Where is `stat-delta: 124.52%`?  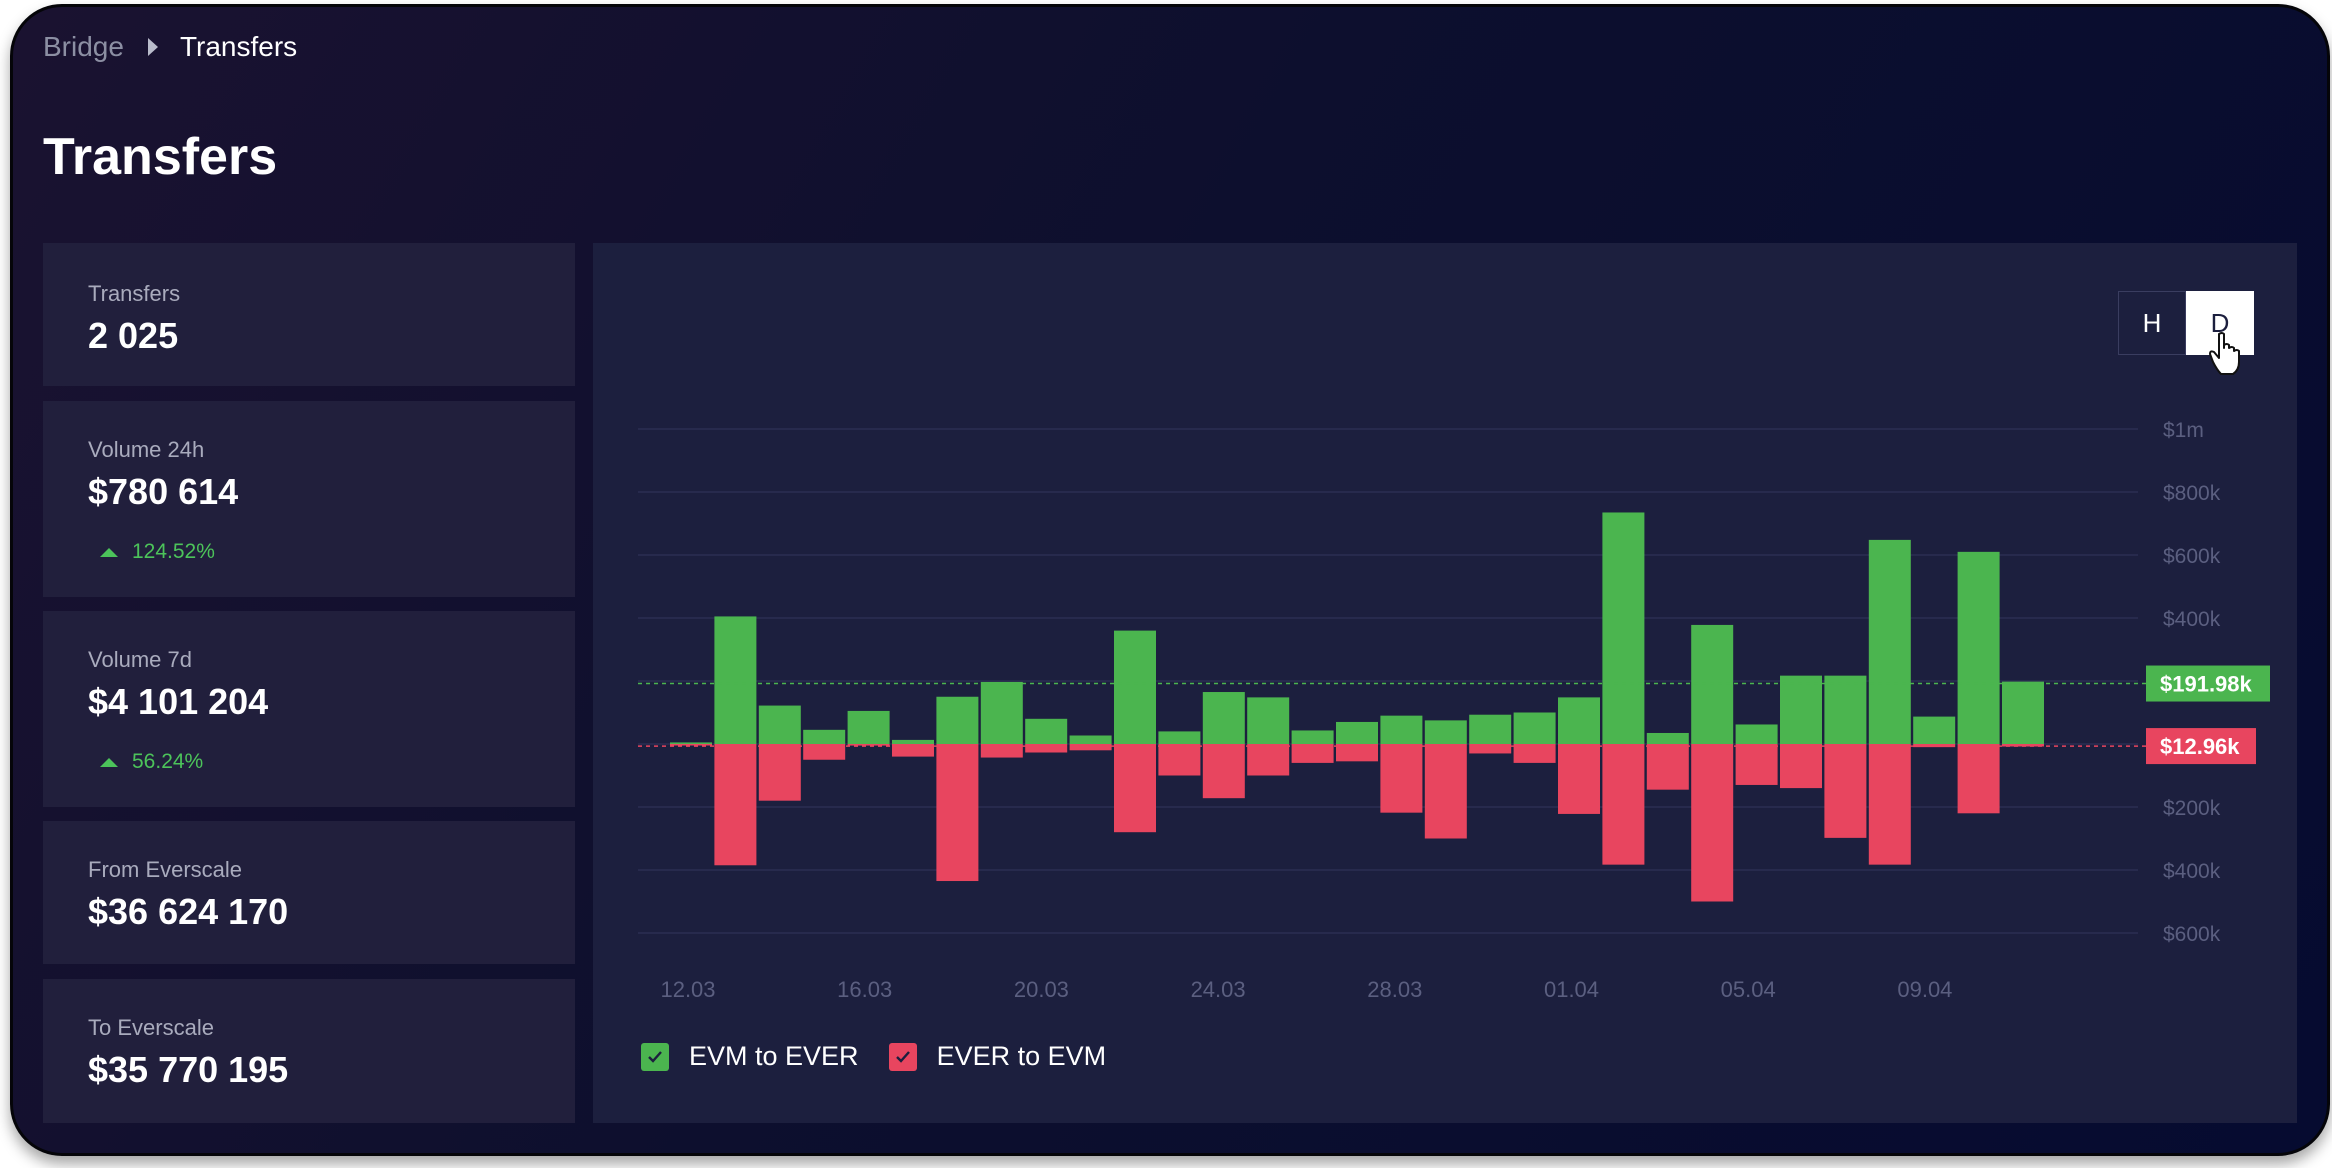 stat-delta: 124.52% is located at coordinates (157, 552).